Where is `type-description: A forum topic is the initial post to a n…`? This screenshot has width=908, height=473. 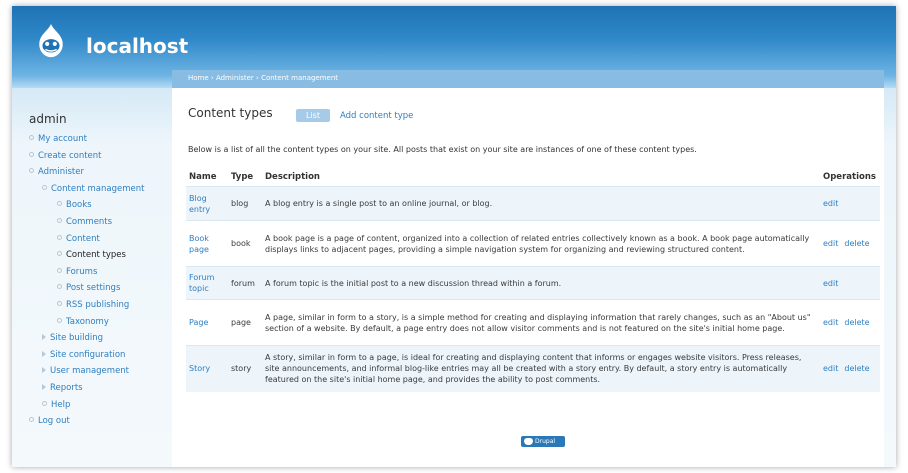
type-description: A forum topic is the initial post to a n… is located at coordinates (413, 283).